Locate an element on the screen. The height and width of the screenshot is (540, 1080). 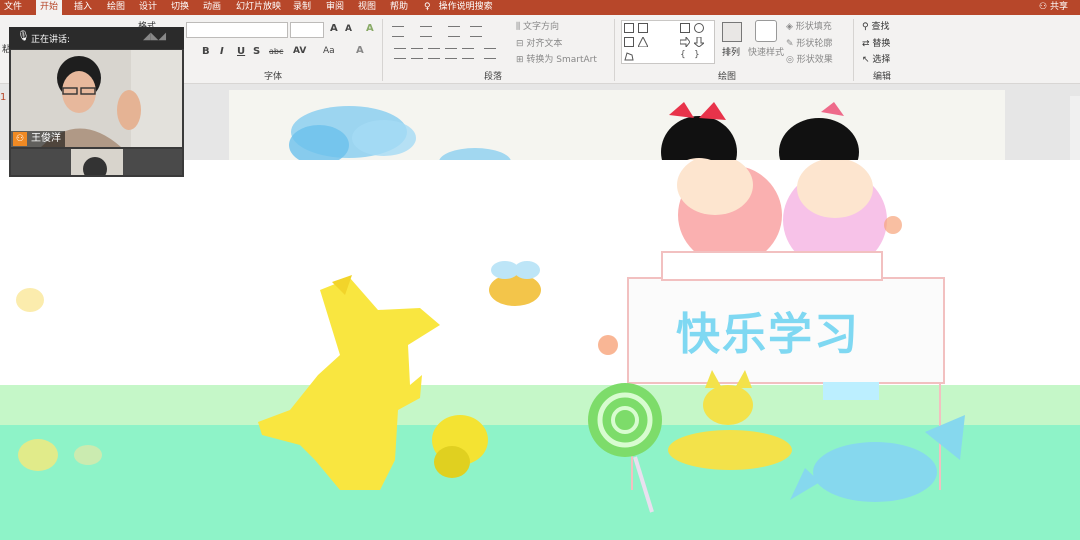
smartart-icon: ⊞ is located at coordinates (521, 60).